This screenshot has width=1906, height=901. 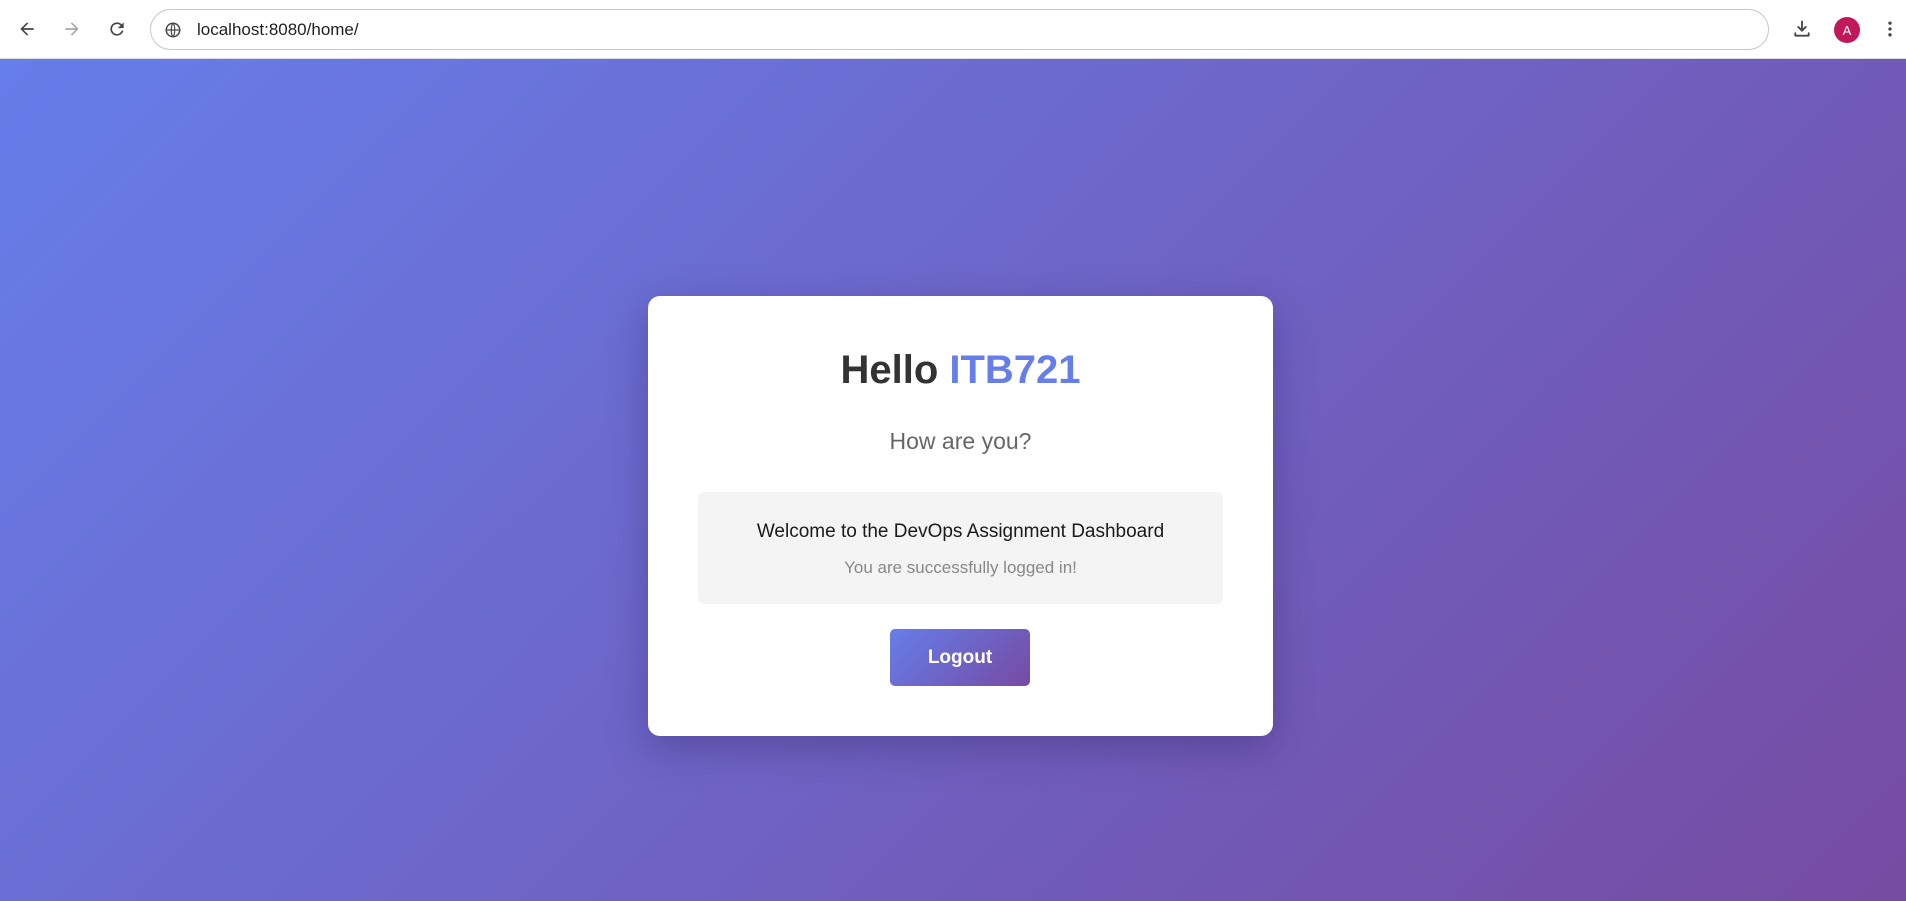 I want to click on greeting-prefix: Hello, so click(x=889, y=370).